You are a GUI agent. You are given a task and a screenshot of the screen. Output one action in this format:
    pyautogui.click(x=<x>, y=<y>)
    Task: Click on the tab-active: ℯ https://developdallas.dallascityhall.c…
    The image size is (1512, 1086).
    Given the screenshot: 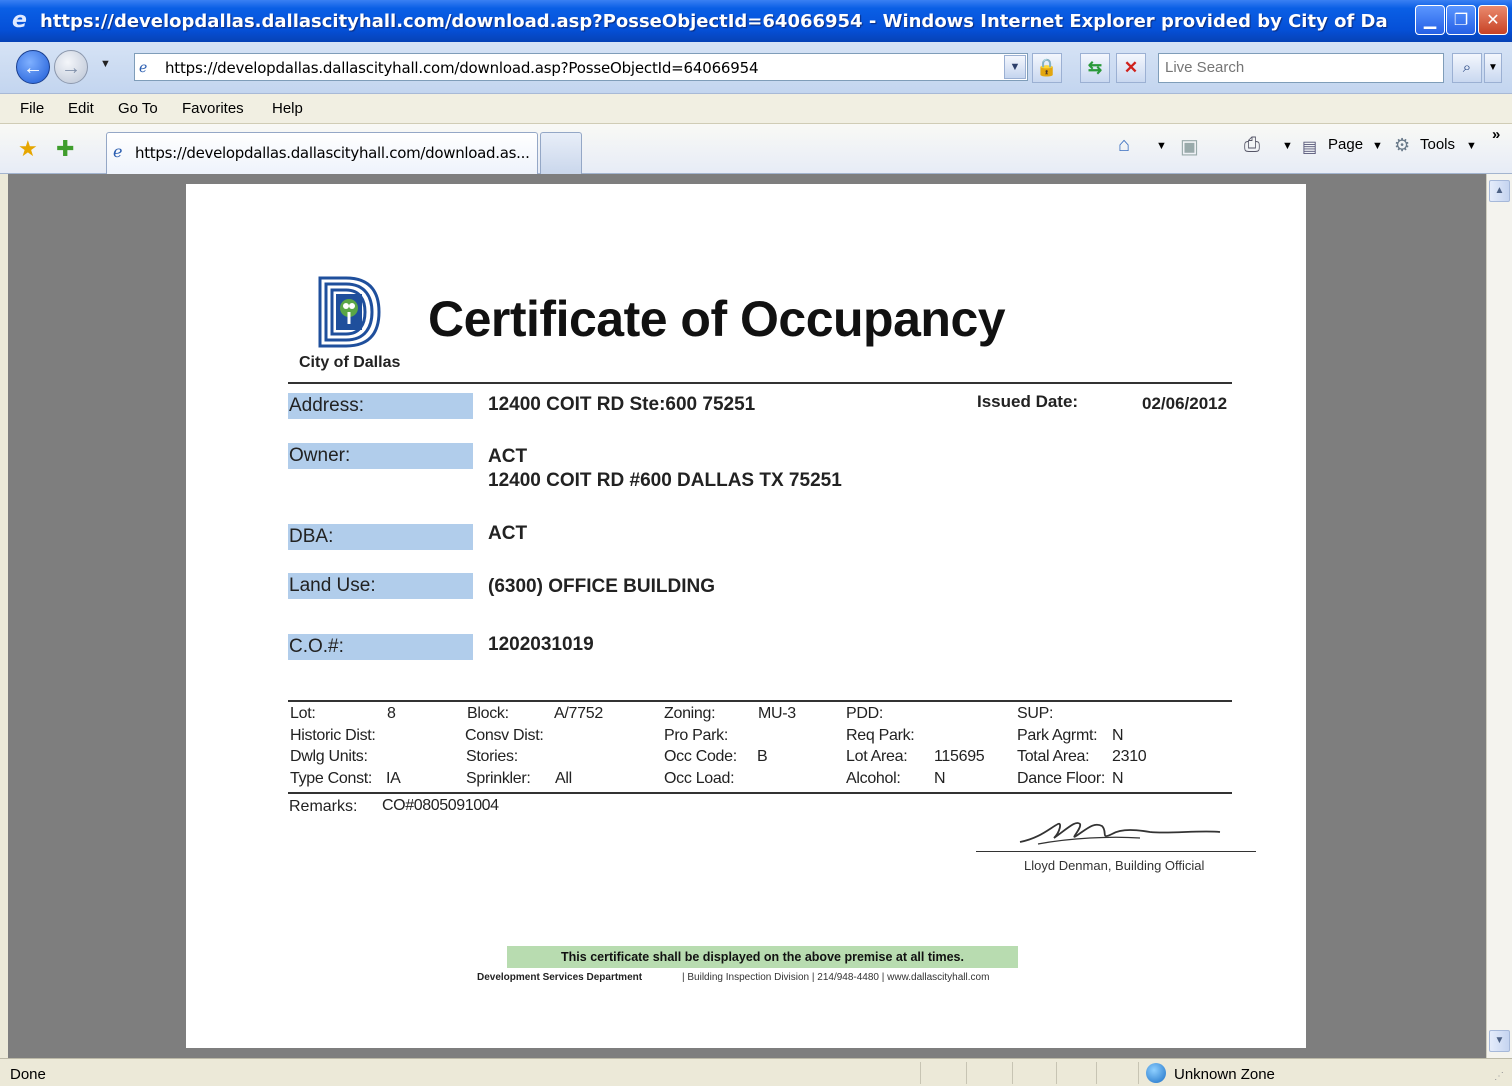 What is the action you would take?
    pyautogui.click(x=322, y=153)
    